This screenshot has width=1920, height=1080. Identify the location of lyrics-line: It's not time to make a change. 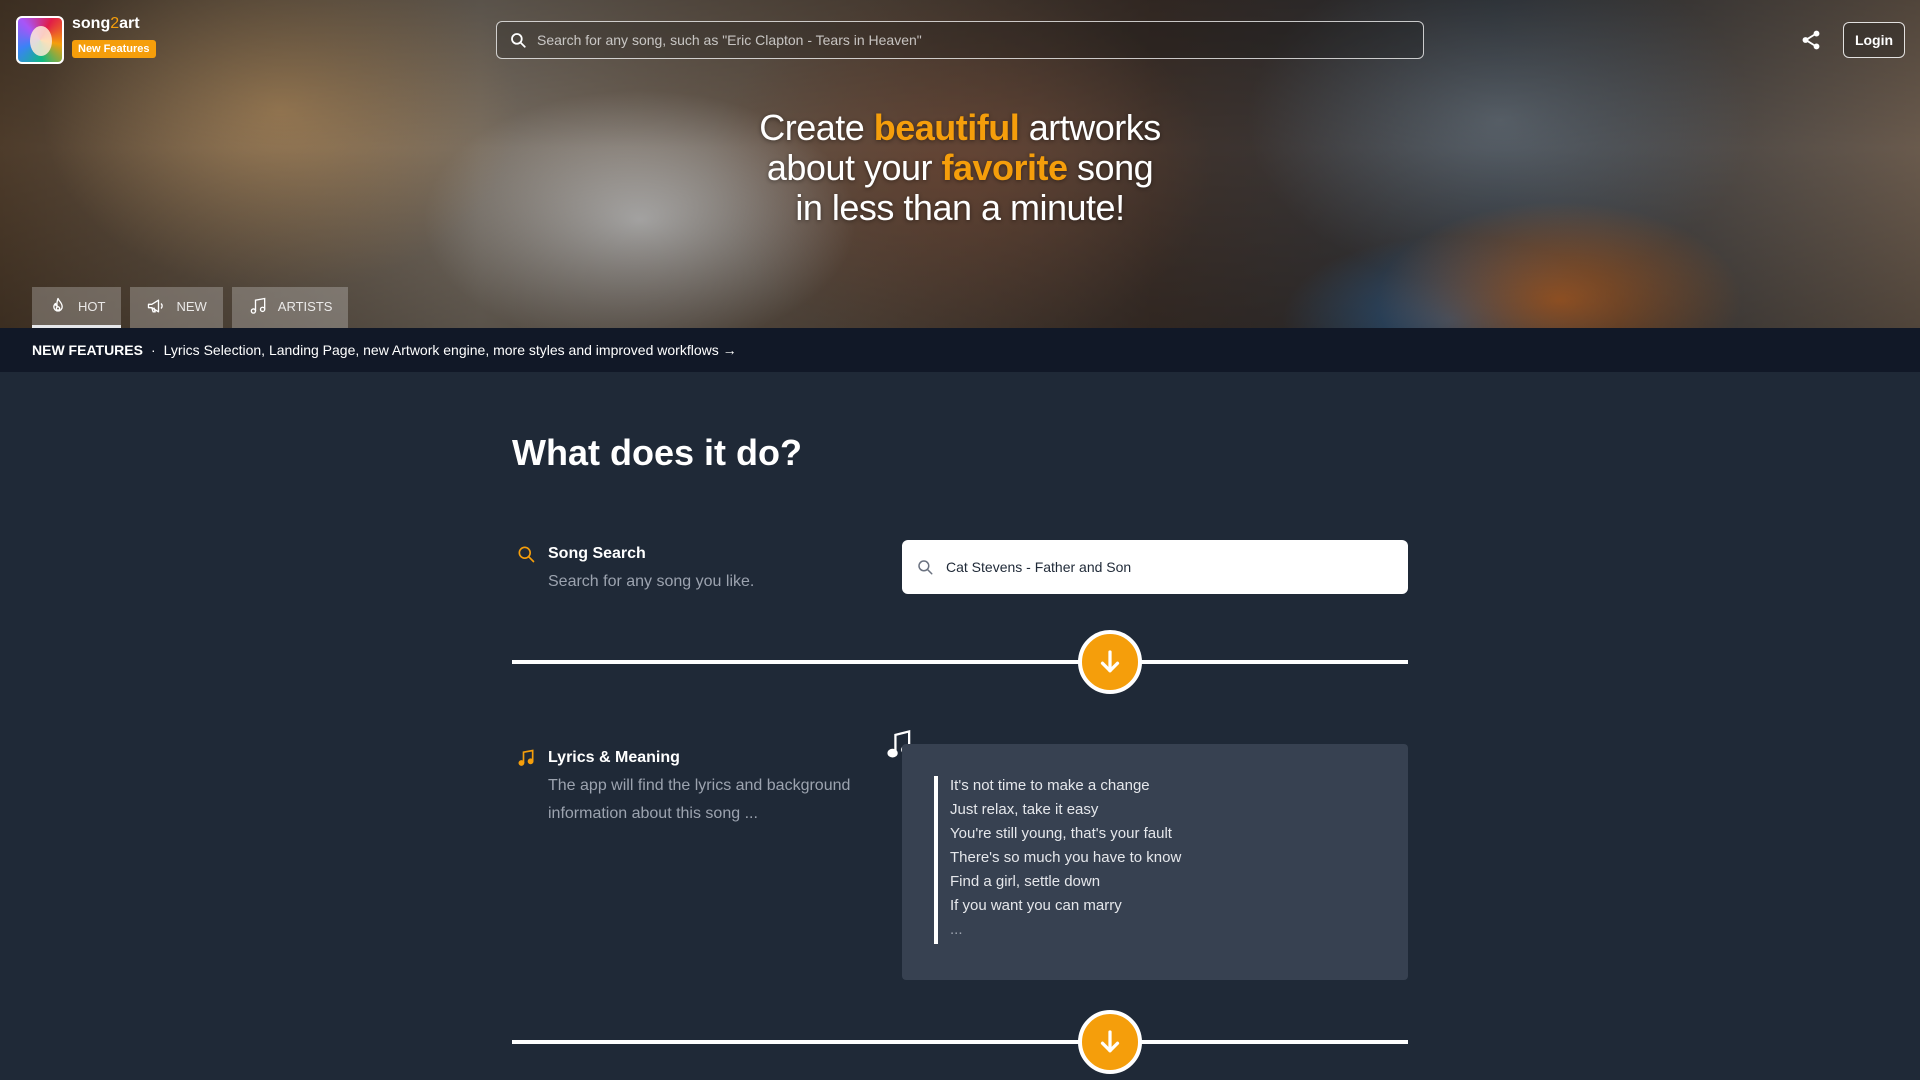
(1050, 785).